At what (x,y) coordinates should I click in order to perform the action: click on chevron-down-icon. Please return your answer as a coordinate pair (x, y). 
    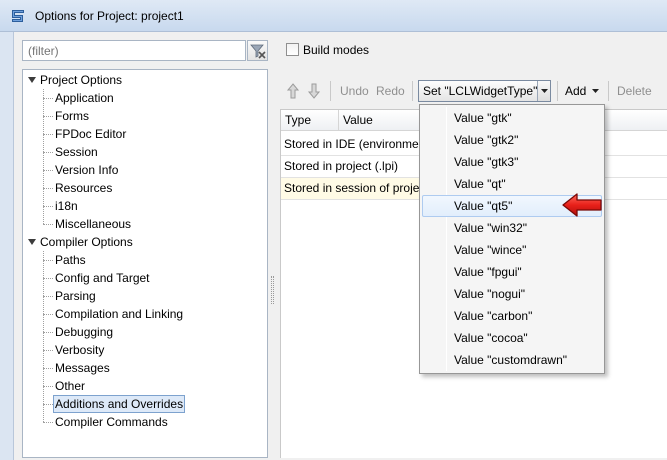
    Looking at the image, I should click on (544, 91).